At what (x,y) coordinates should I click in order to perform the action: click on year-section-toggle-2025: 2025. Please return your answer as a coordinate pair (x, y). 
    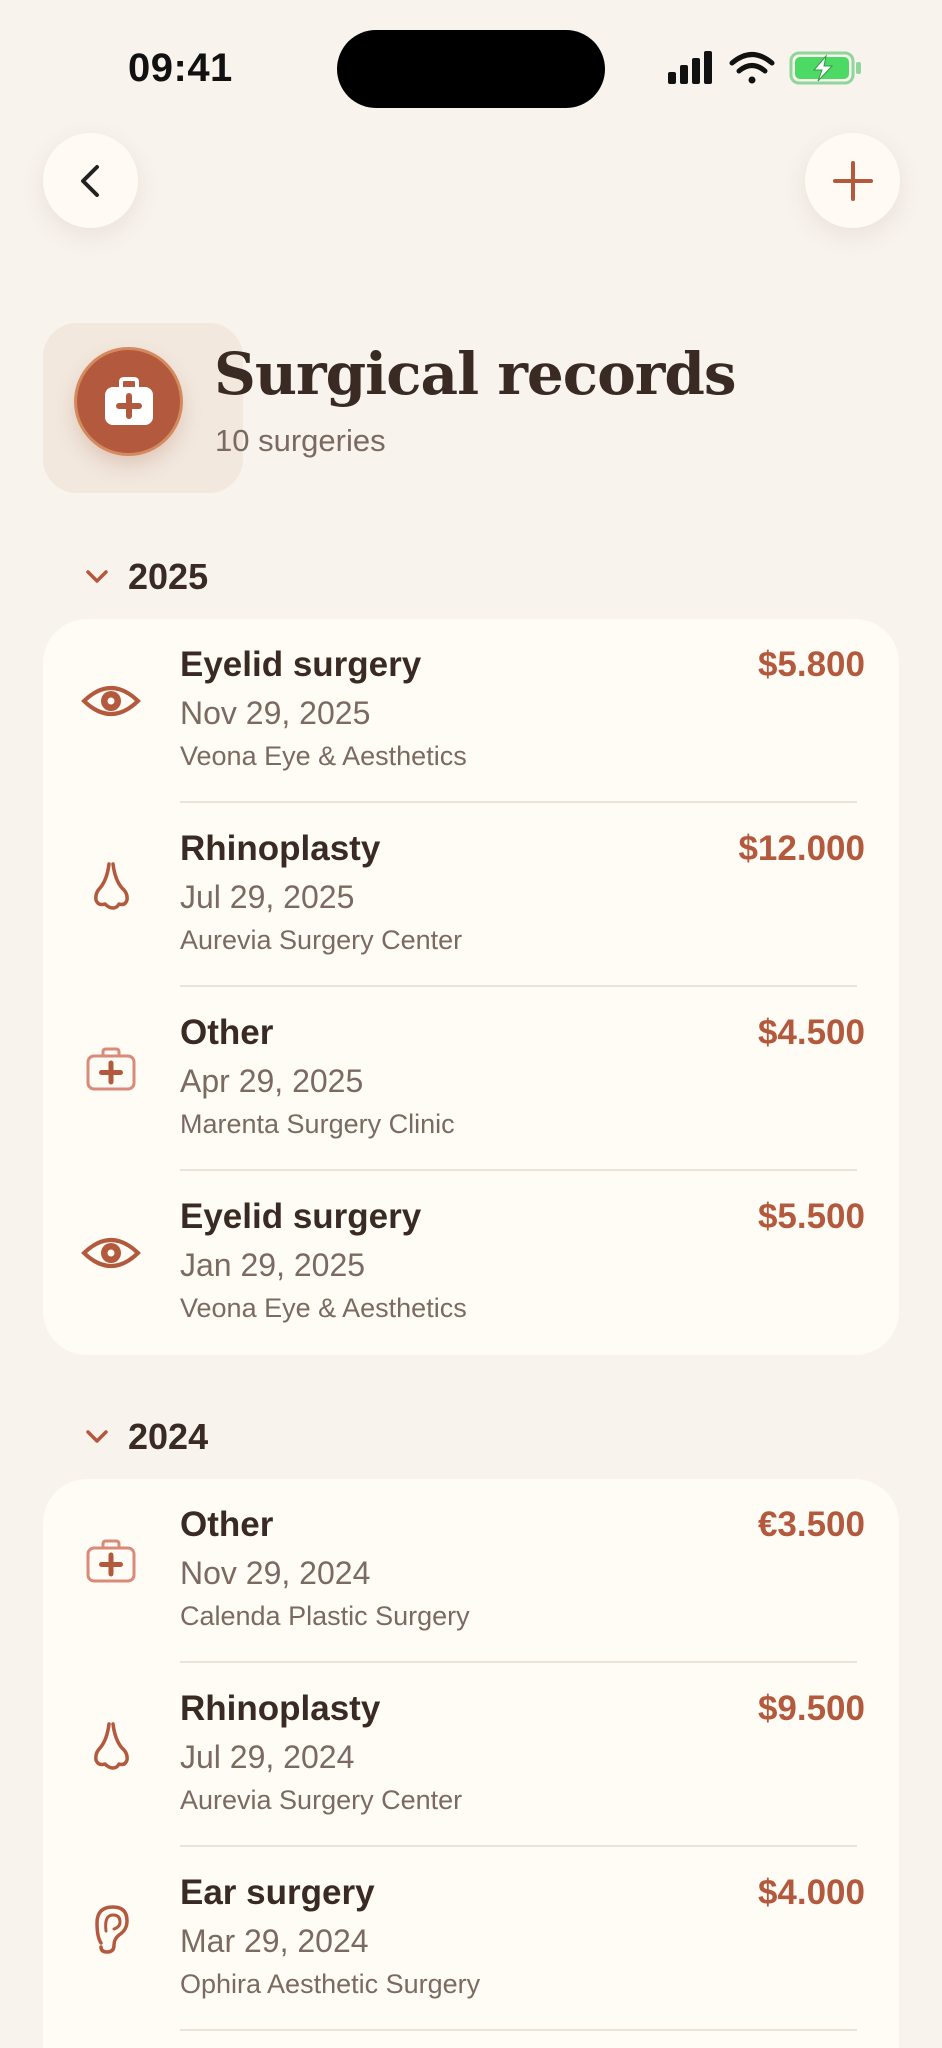
    Looking at the image, I should click on (145, 577).